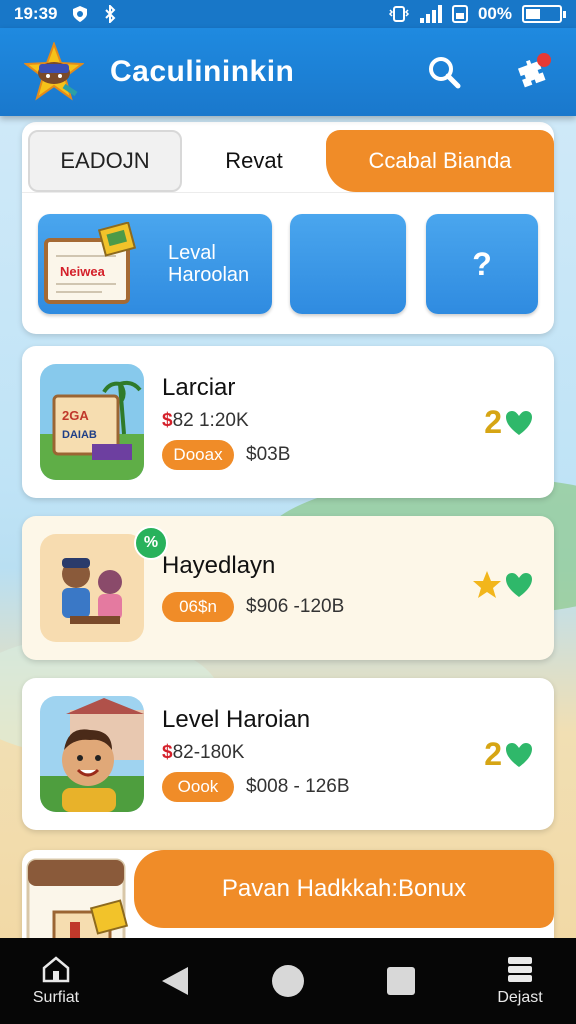  Describe the element at coordinates (54, 71) in the screenshot. I see `star-mascot-icon` at that location.